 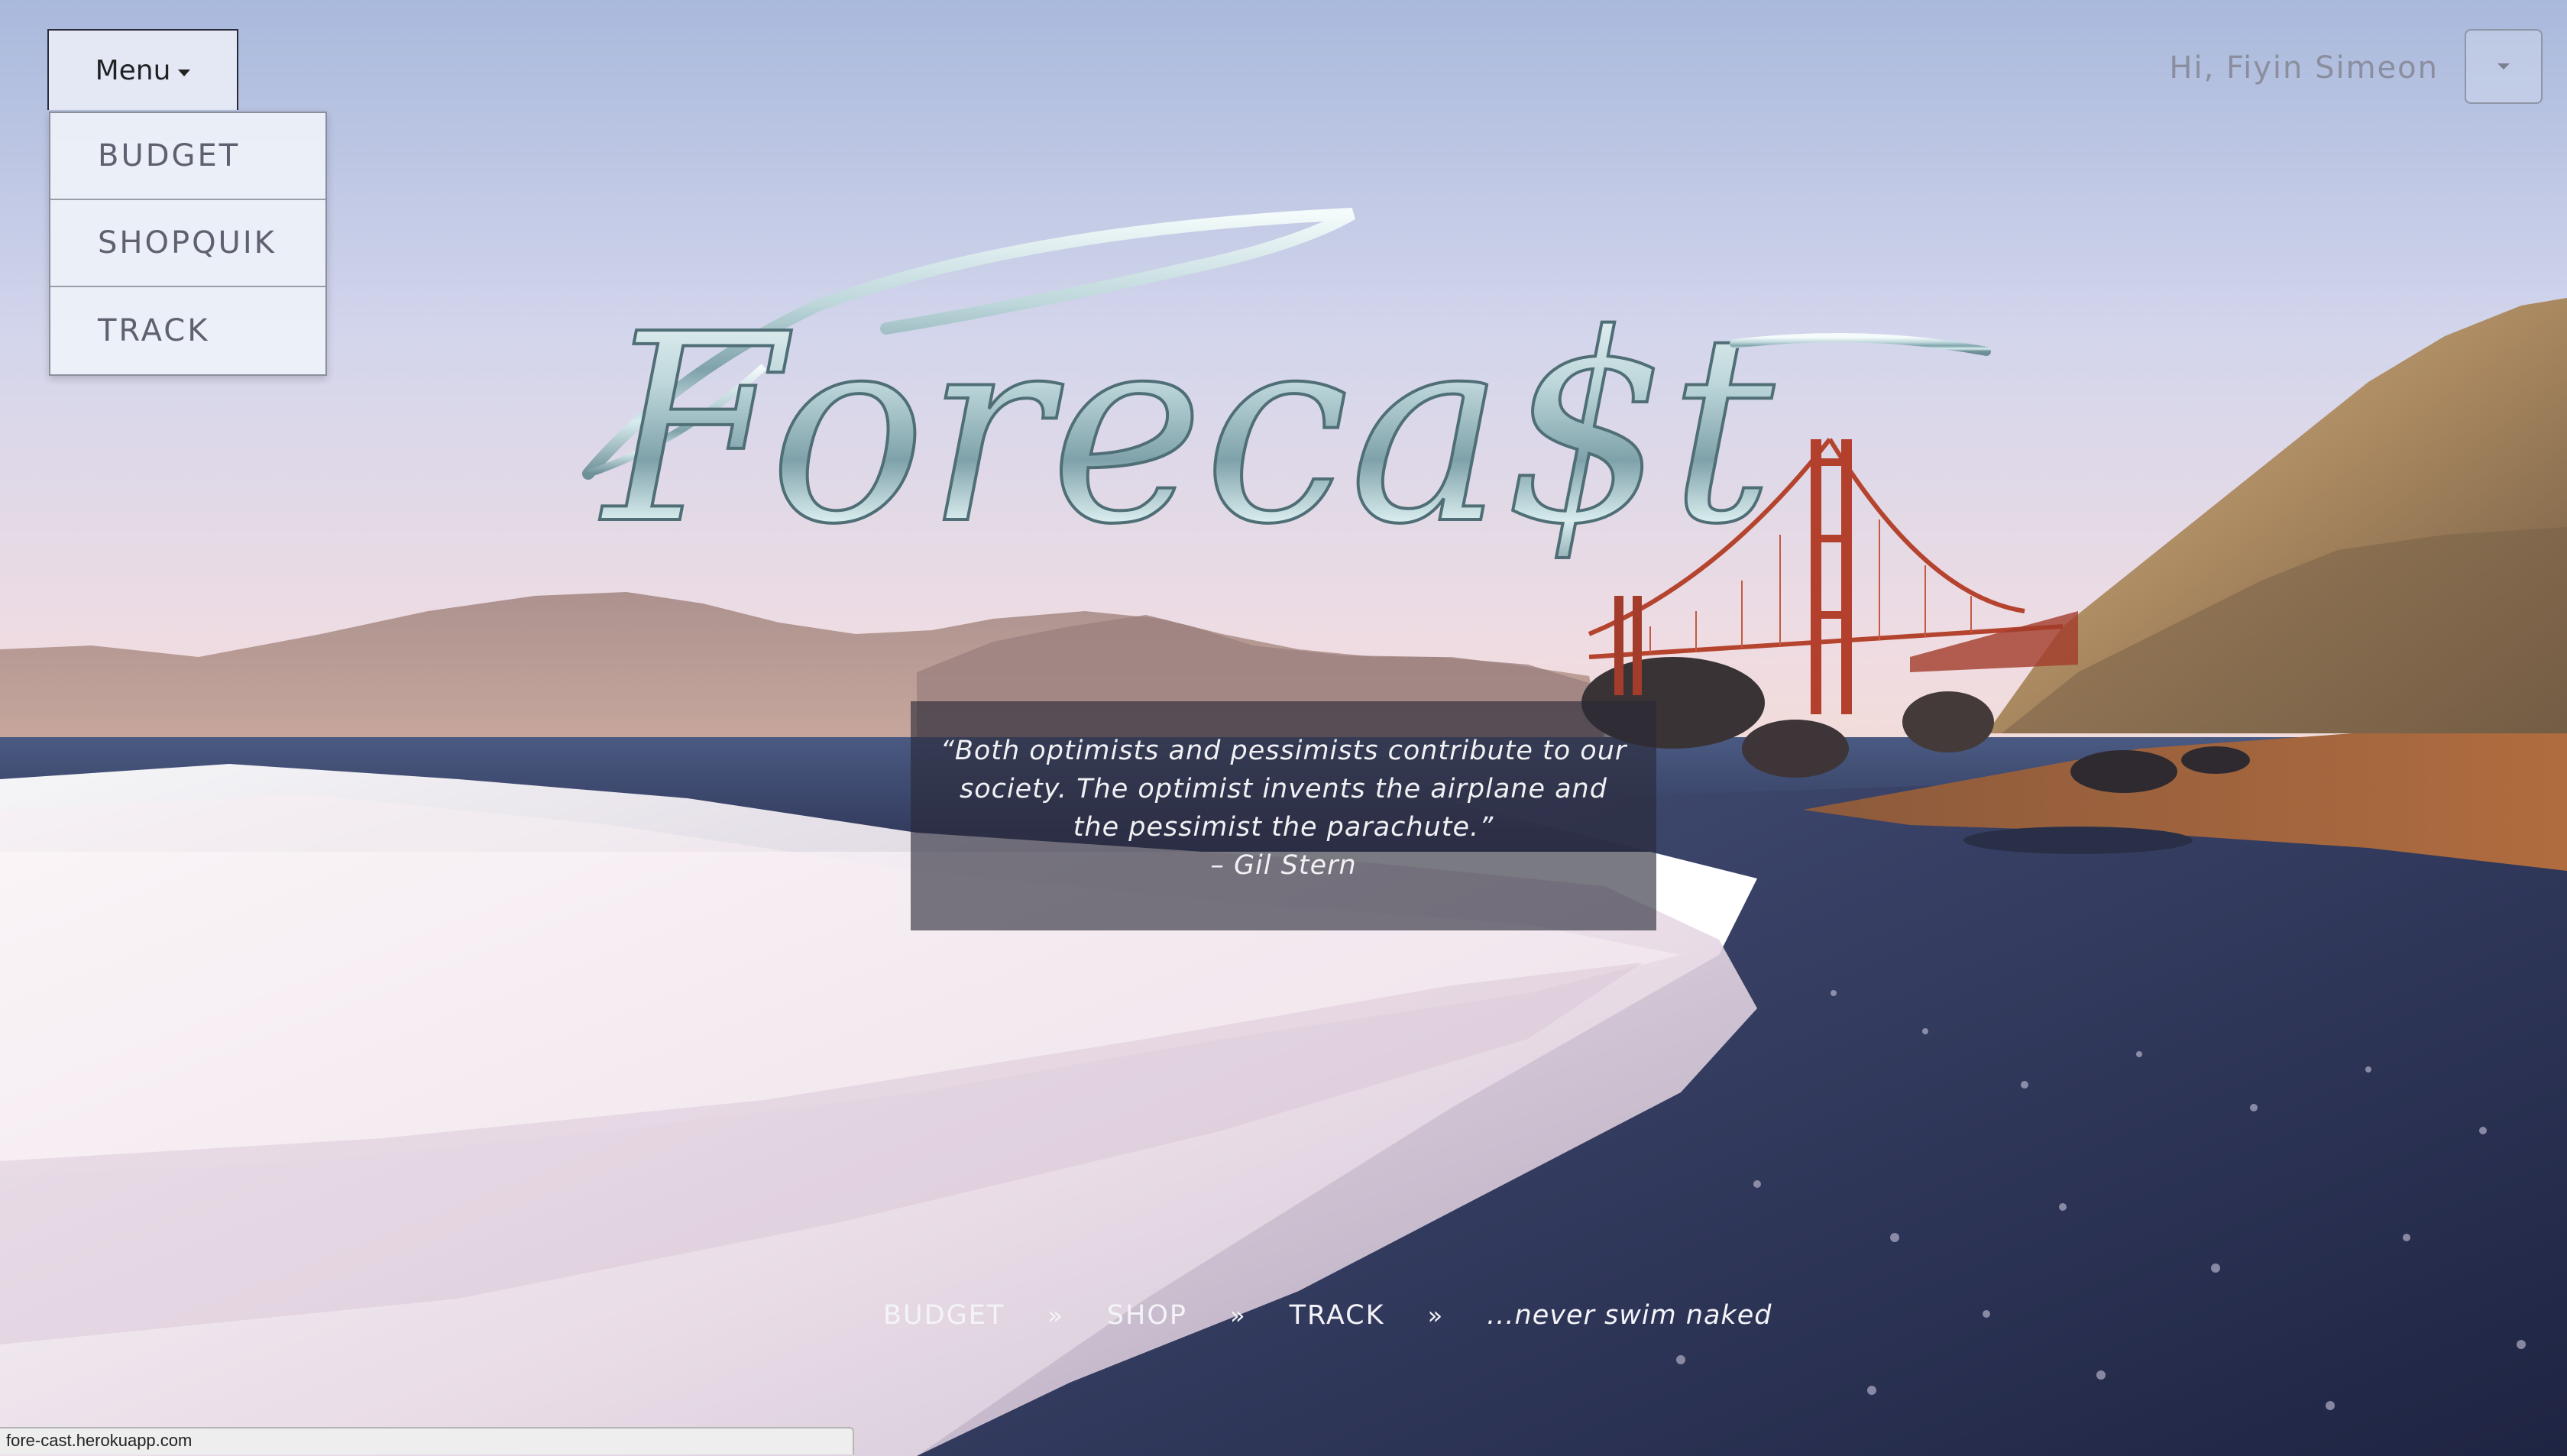 What do you see at coordinates (2304, 68) in the screenshot?
I see `user-greeting: Hi, Fiyin Simeon` at bounding box center [2304, 68].